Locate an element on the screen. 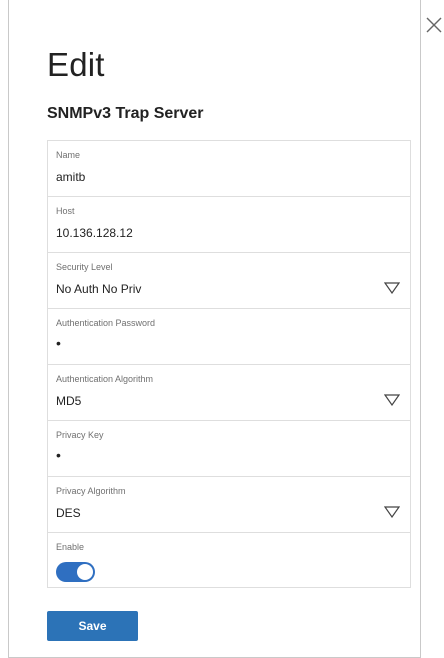 Image resolution: width=444 pixels, height=658 pixels. privacy-algorithm-value: DES is located at coordinates (68, 513).